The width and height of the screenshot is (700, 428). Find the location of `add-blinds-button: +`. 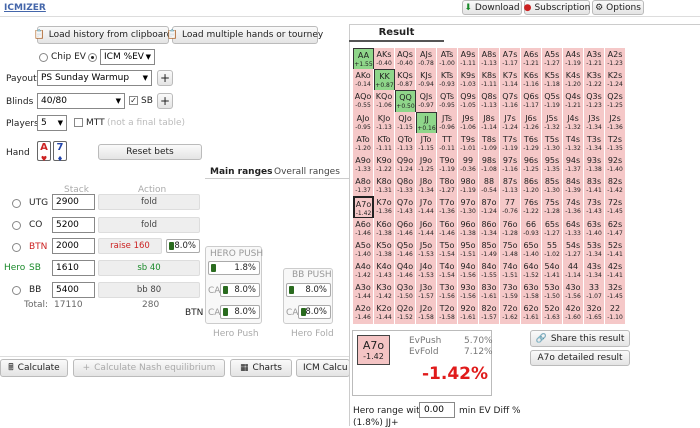

add-blinds-button: + is located at coordinates (165, 101).